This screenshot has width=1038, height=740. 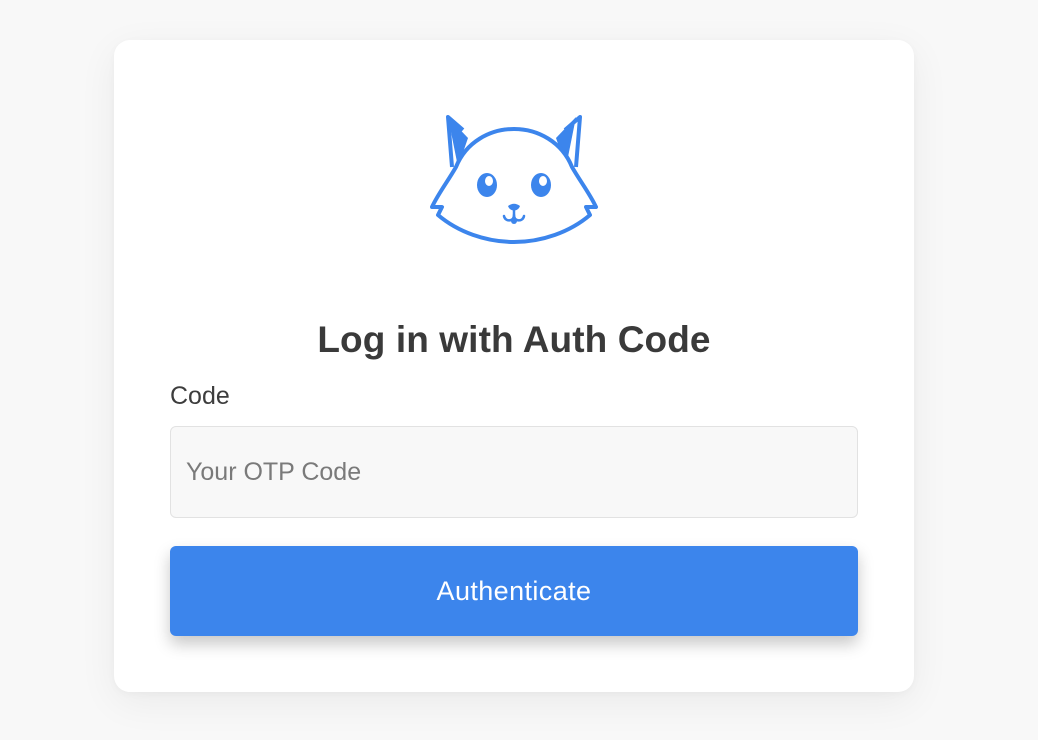 What do you see at coordinates (514, 472) in the screenshot?
I see `otp-code-input` at bounding box center [514, 472].